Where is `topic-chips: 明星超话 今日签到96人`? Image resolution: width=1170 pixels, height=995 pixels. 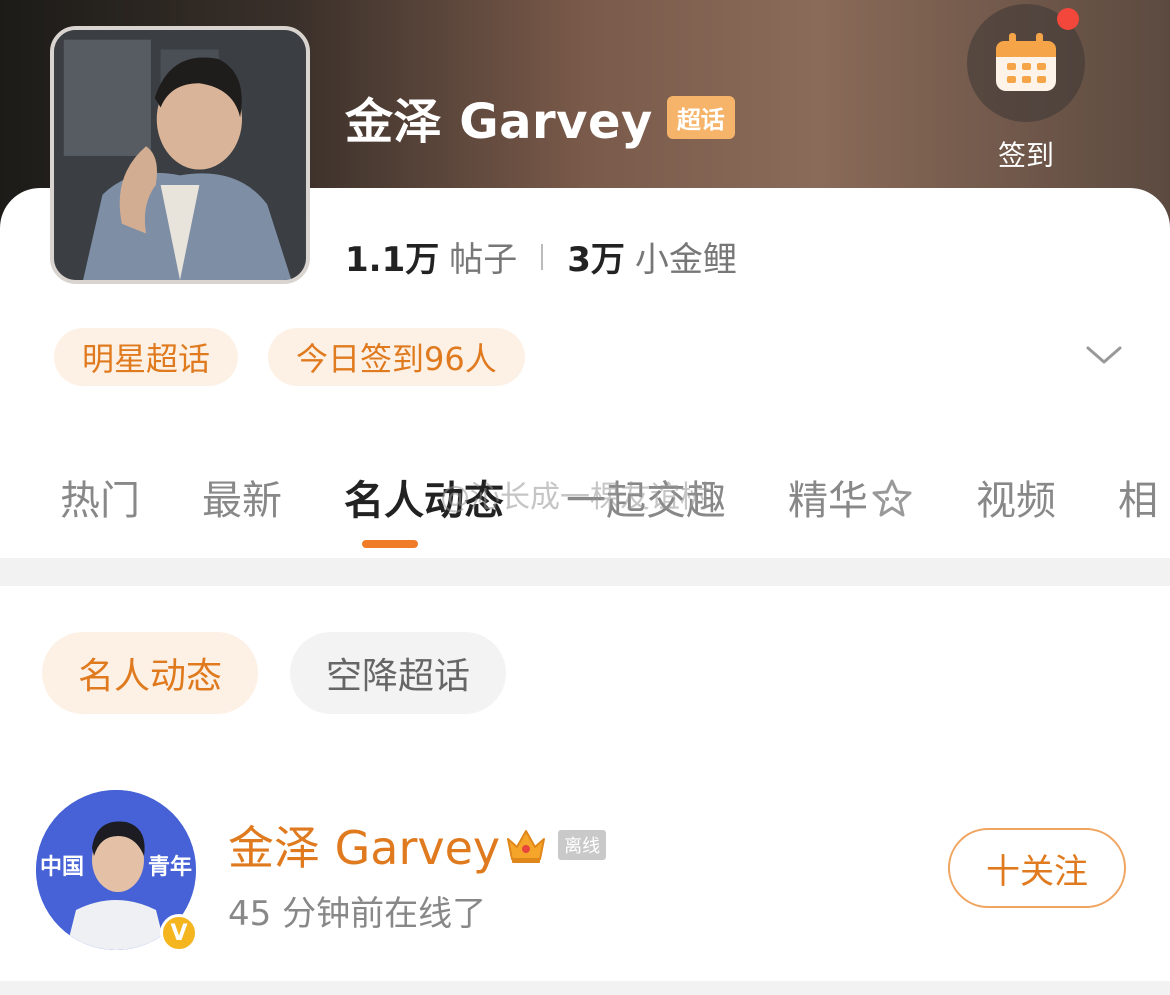
topic-chips: 明星超话 今日签到96人 is located at coordinates (304, 357).